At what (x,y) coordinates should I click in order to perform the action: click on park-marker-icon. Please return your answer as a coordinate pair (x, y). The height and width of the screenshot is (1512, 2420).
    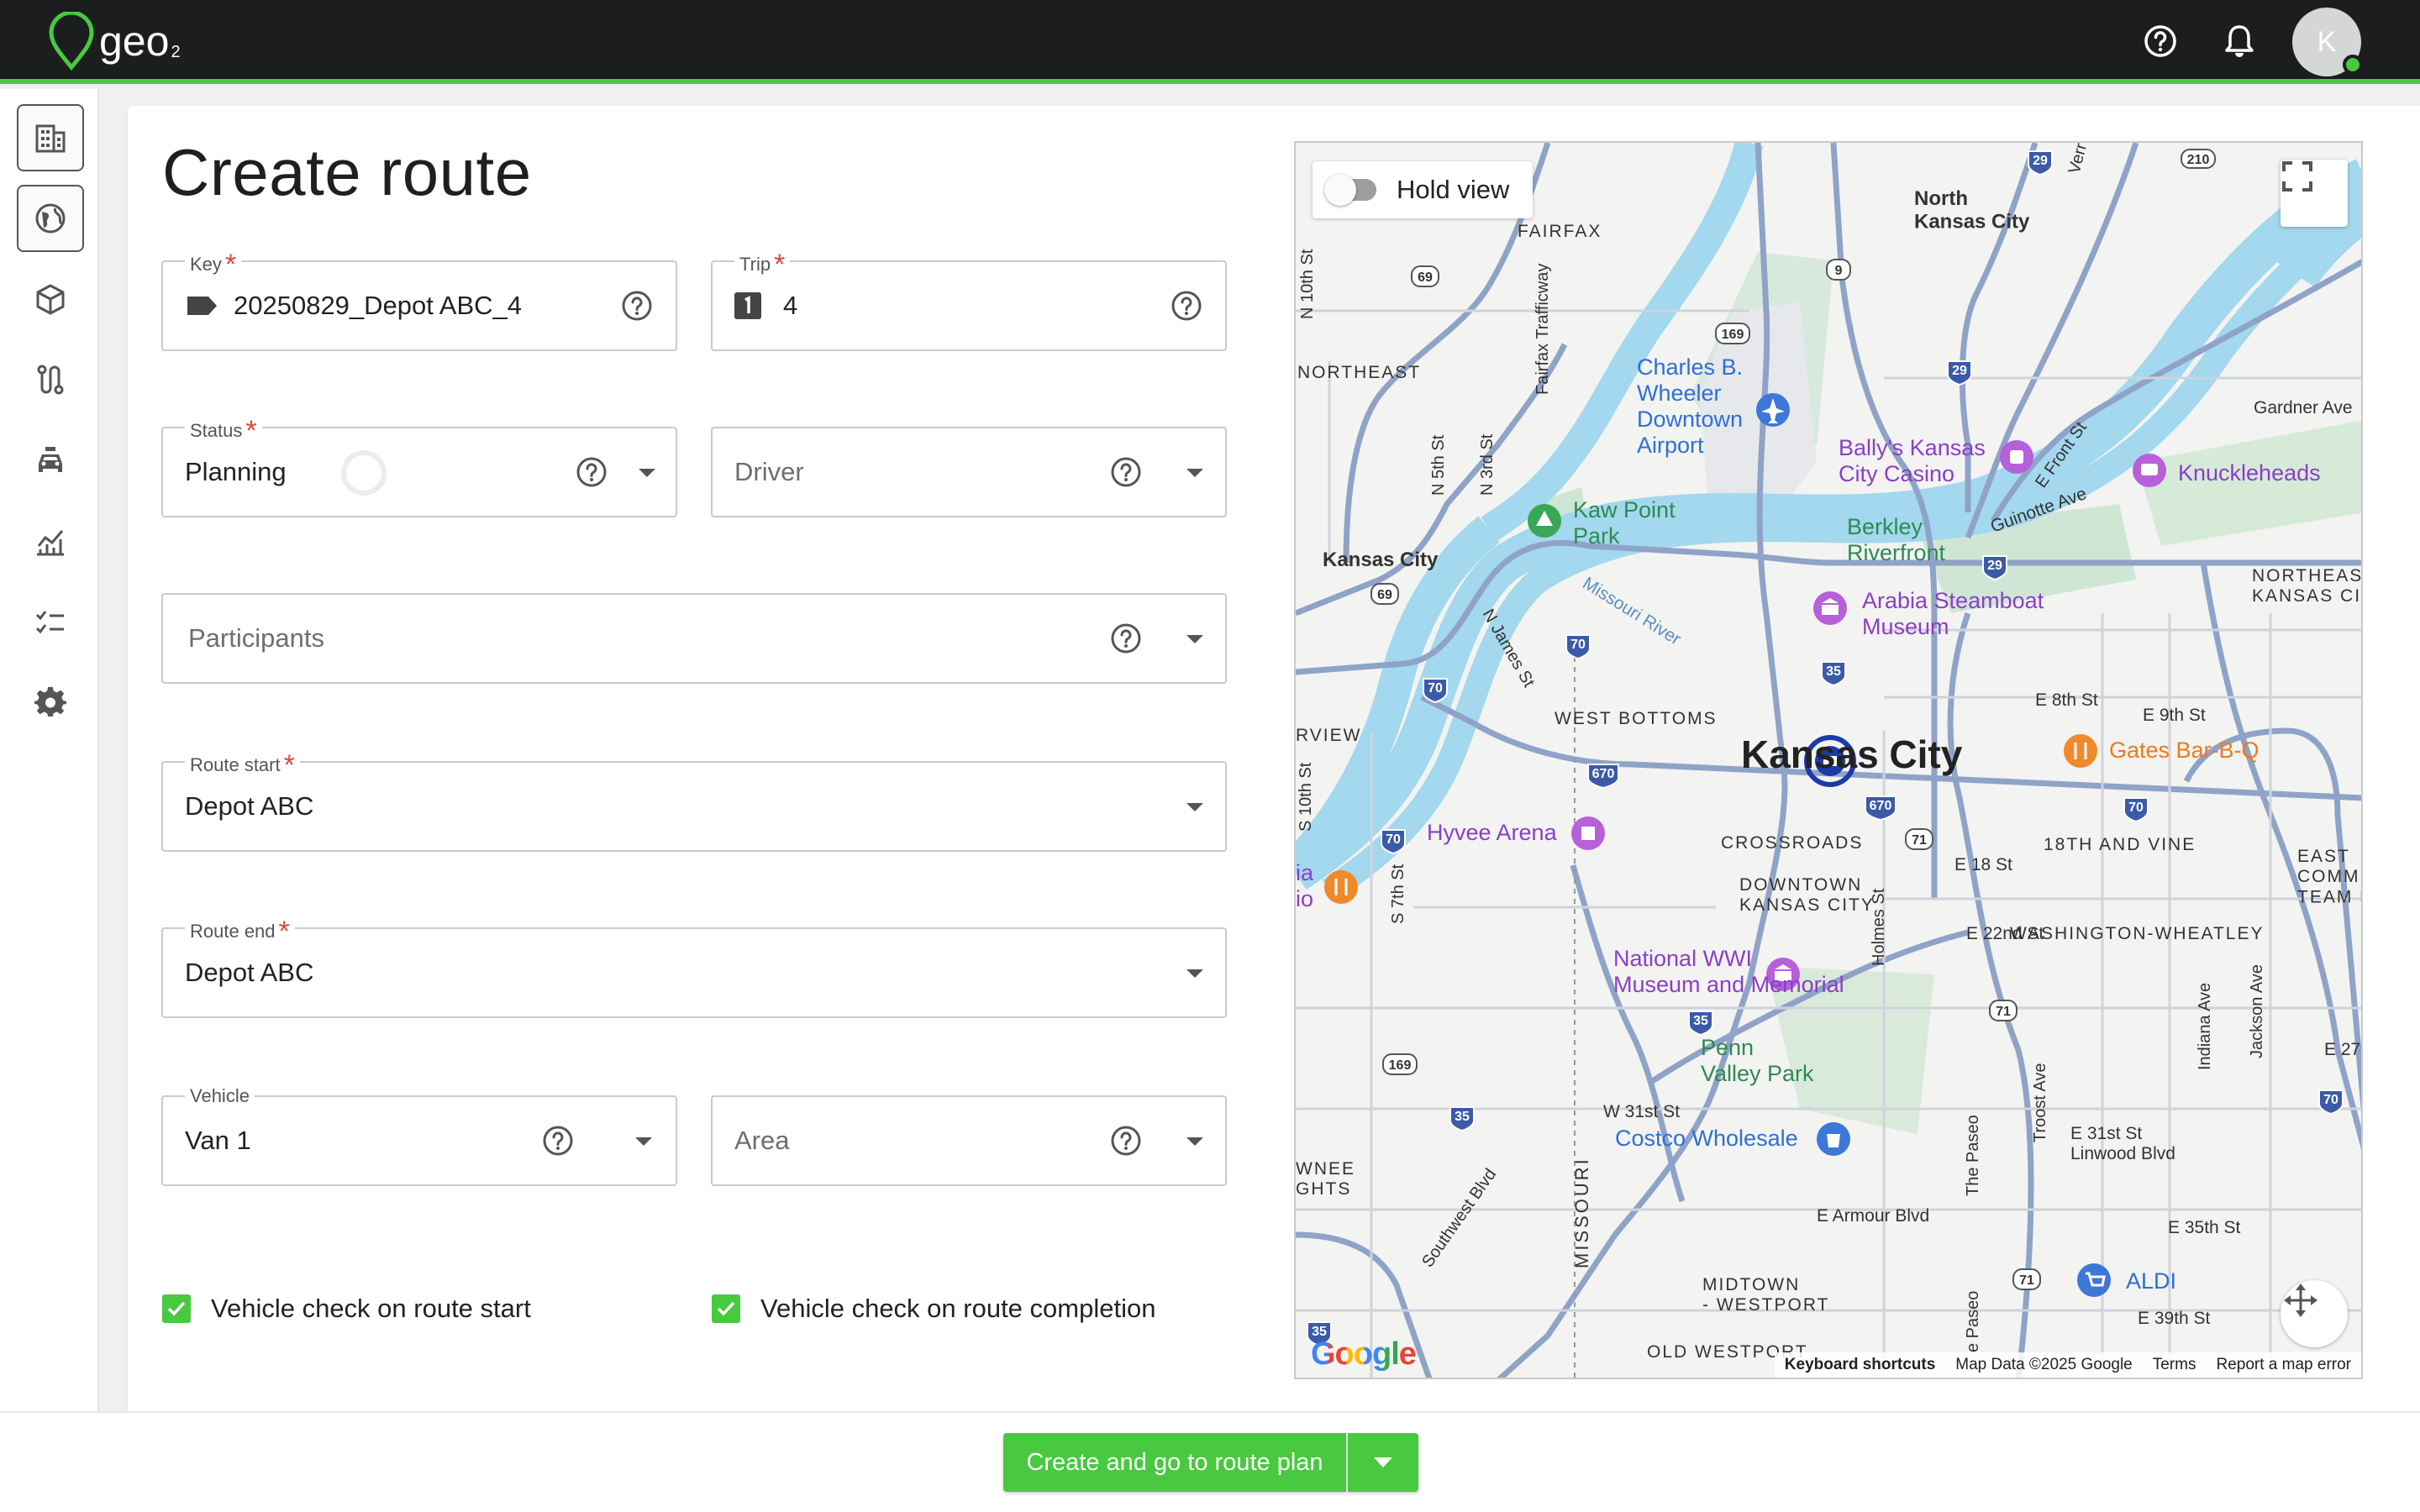
    Looking at the image, I should click on (1544, 521).